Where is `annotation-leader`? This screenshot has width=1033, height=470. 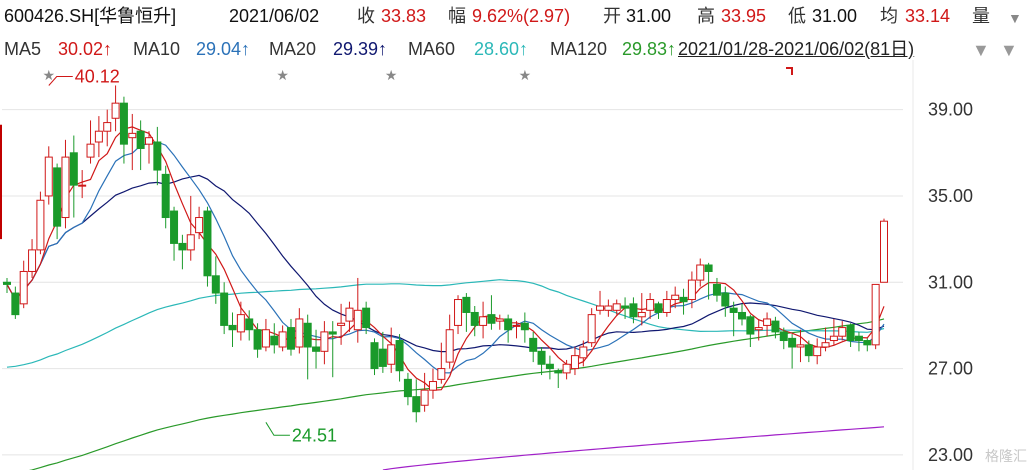 annotation-leader is located at coordinates (277, 429).